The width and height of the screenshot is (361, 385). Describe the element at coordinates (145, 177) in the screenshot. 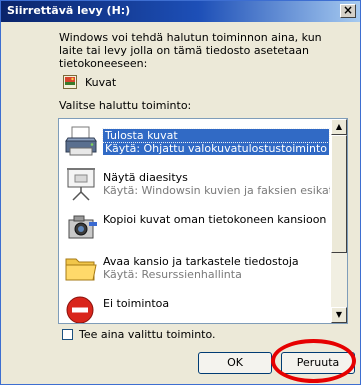

I see `action-name: Näytä diaesitys` at that location.